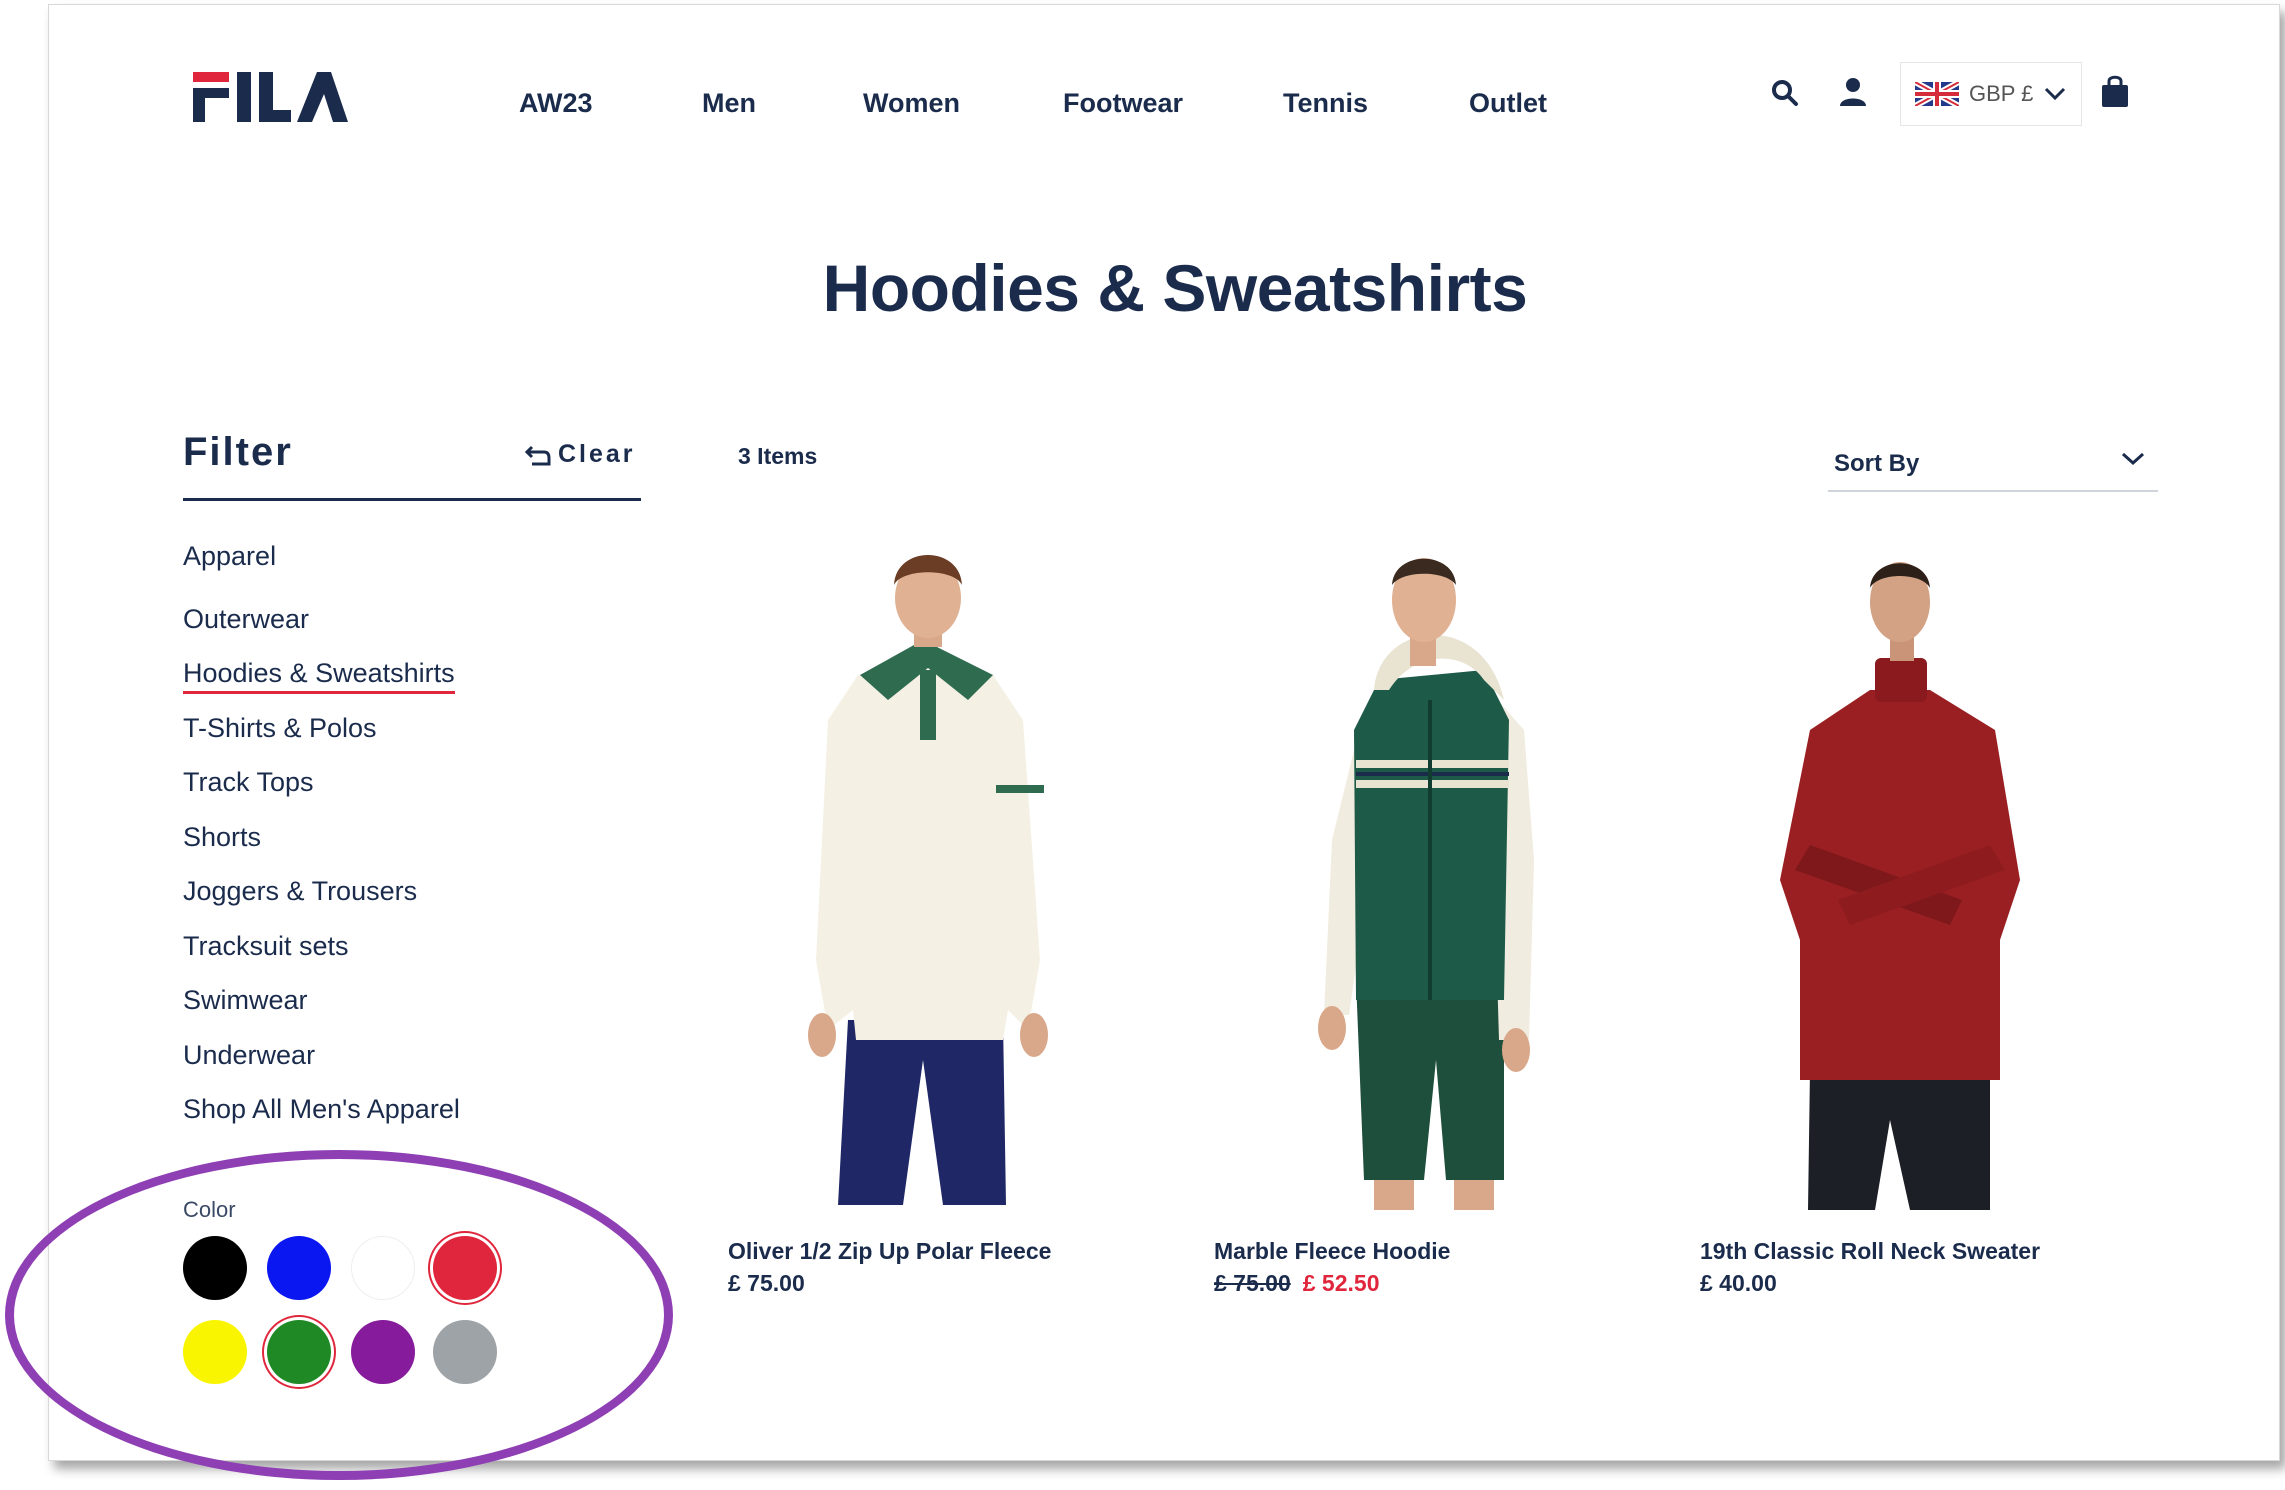 This screenshot has width=2285, height=1490. What do you see at coordinates (766, 1283) in the screenshot?
I see `product-price: £ 75.00` at bounding box center [766, 1283].